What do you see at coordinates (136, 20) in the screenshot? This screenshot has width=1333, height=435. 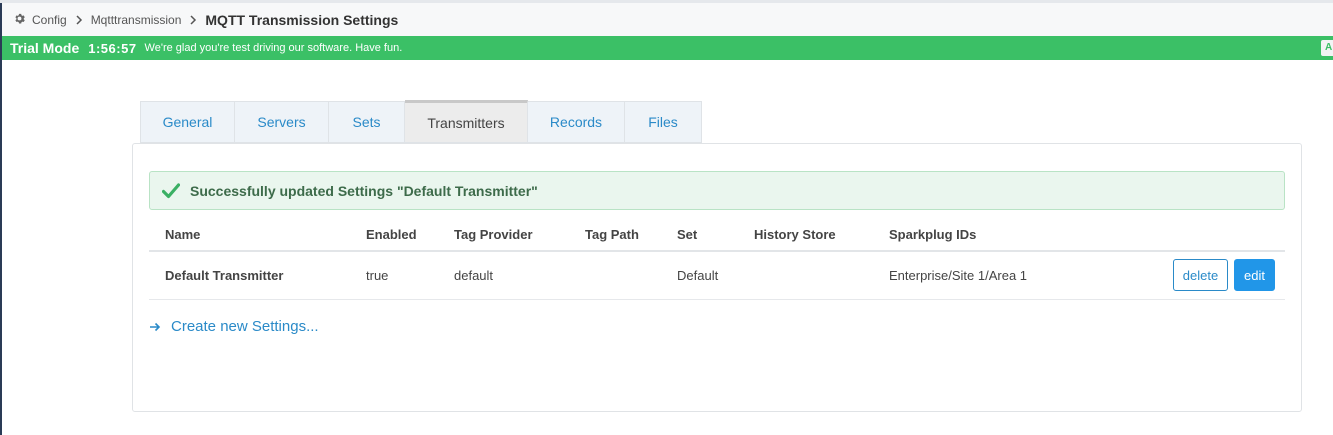 I see `breadcrumb-mqtttransmission: Mqtttransmission` at bounding box center [136, 20].